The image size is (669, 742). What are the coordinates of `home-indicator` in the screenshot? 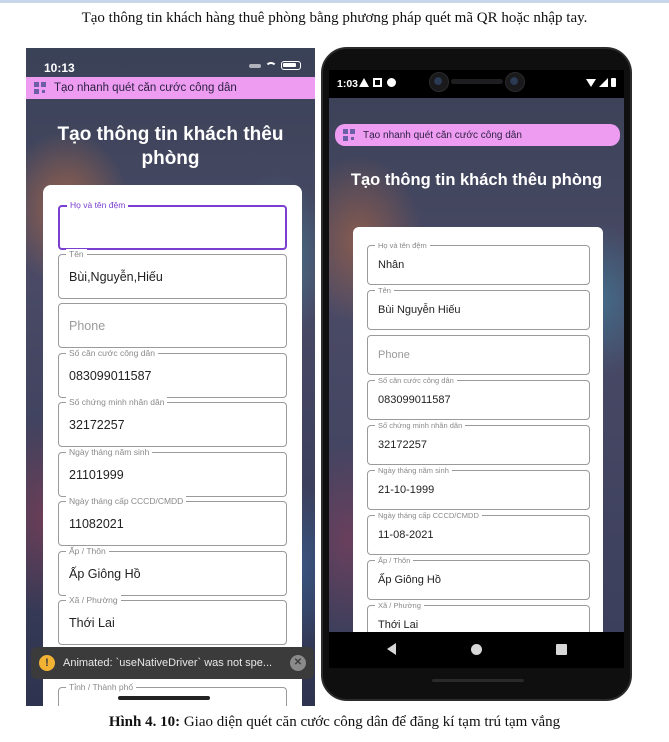 It's located at (164, 698).